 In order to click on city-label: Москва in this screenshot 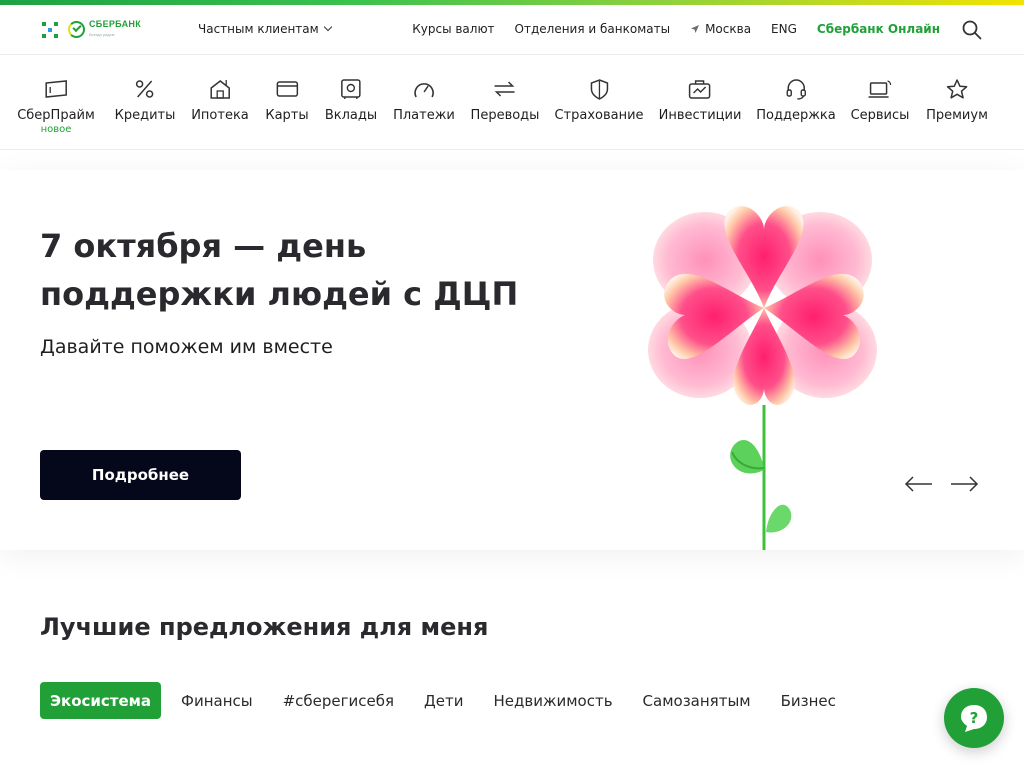, I will do `click(728, 29)`.